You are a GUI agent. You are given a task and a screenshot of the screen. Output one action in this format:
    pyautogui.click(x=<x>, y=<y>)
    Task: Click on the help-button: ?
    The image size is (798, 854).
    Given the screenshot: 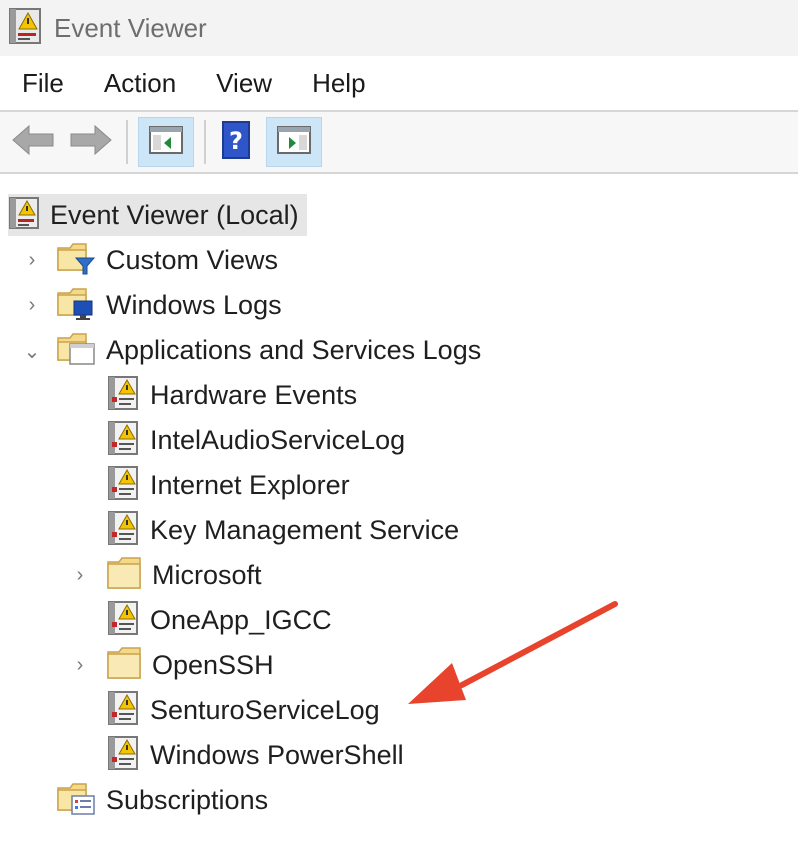 What is the action you would take?
    pyautogui.click(x=236, y=142)
    